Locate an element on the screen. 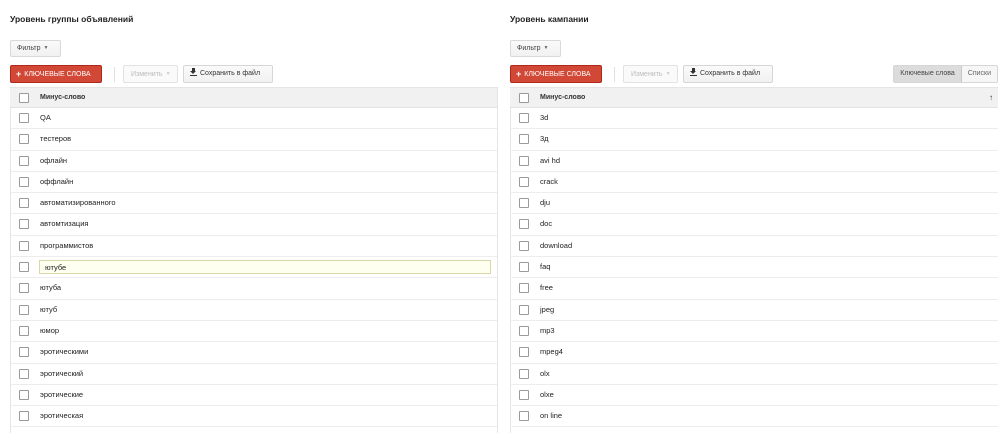 This screenshot has height=433, width=1000. keyword-cell: эротическими is located at coordinates (64, 352).